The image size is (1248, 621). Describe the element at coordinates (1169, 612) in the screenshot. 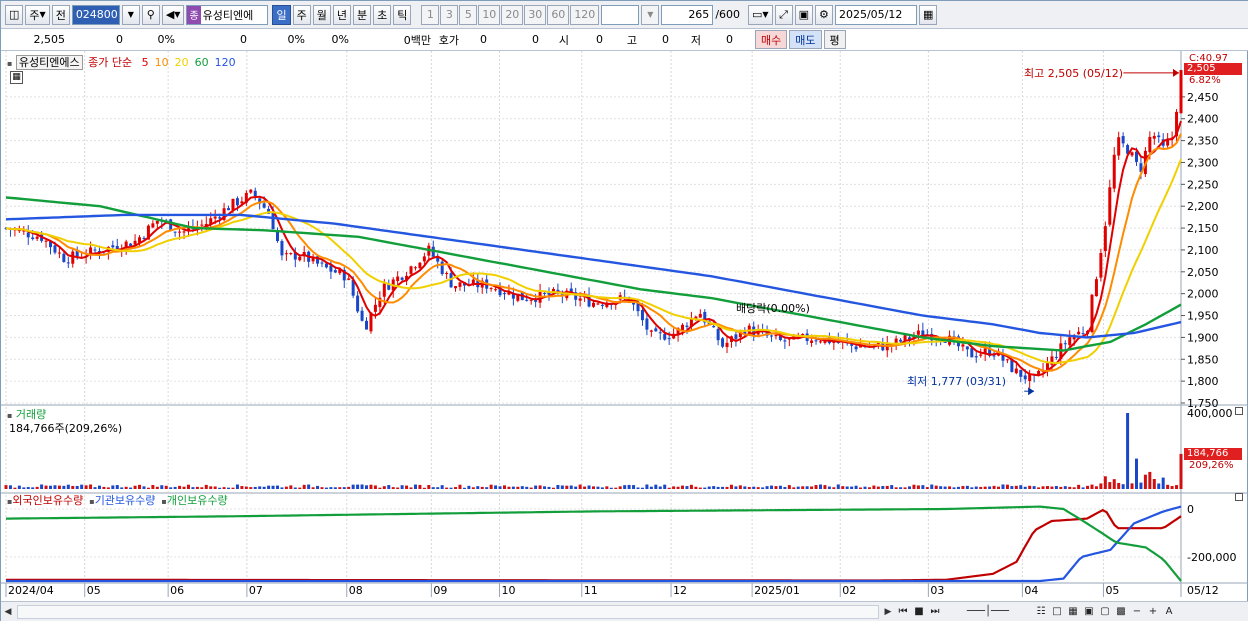

I see `font-size-icon: A` at that location.